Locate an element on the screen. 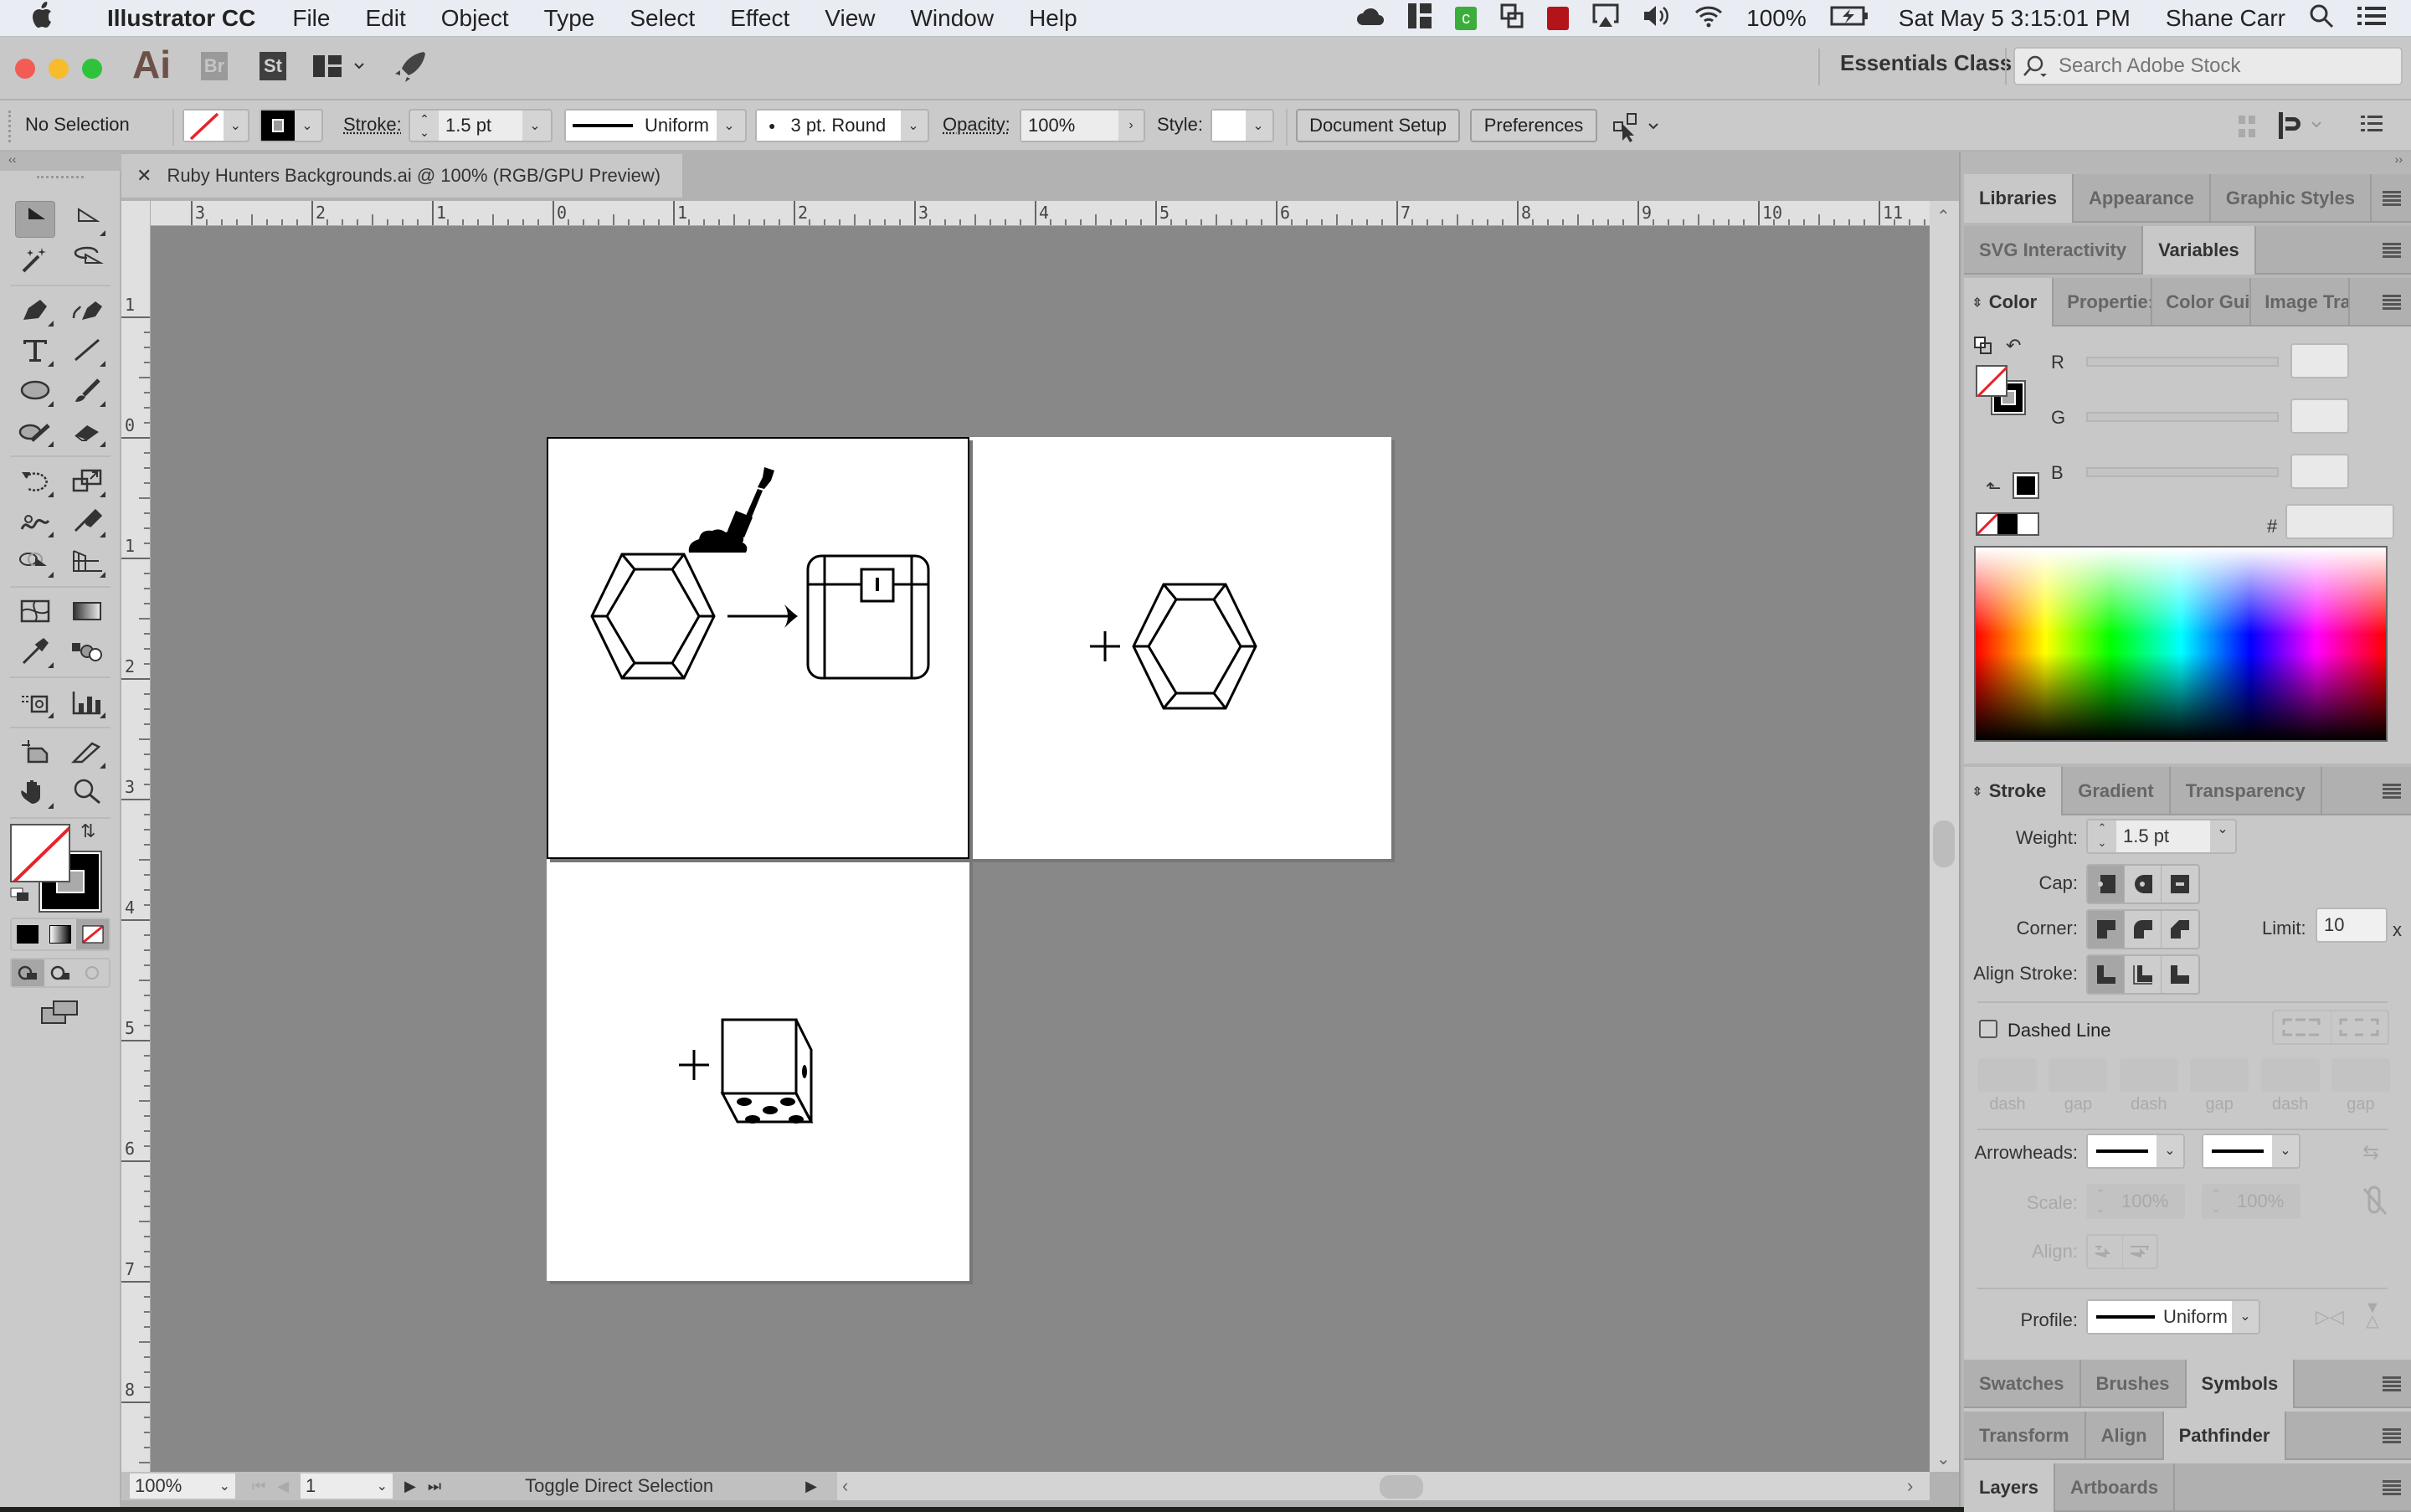 Image resolution: width=2411 pixels, height=1512 pixels. tab-align: Align is located at coordinates (2125, 1436).